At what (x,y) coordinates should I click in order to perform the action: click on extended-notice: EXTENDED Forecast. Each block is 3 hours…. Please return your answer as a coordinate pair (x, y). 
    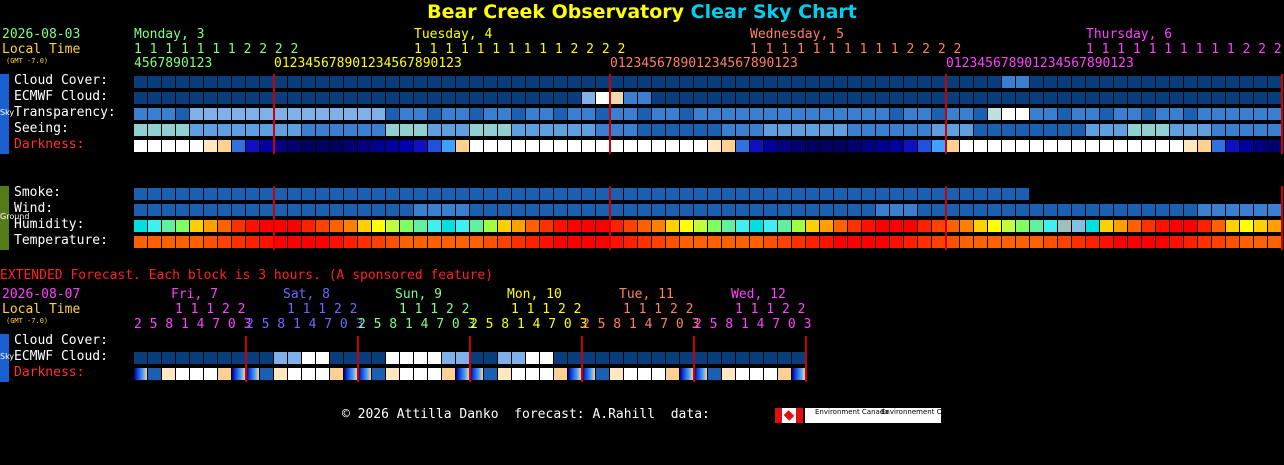
    Looking at the image, I should click on (246, 276).